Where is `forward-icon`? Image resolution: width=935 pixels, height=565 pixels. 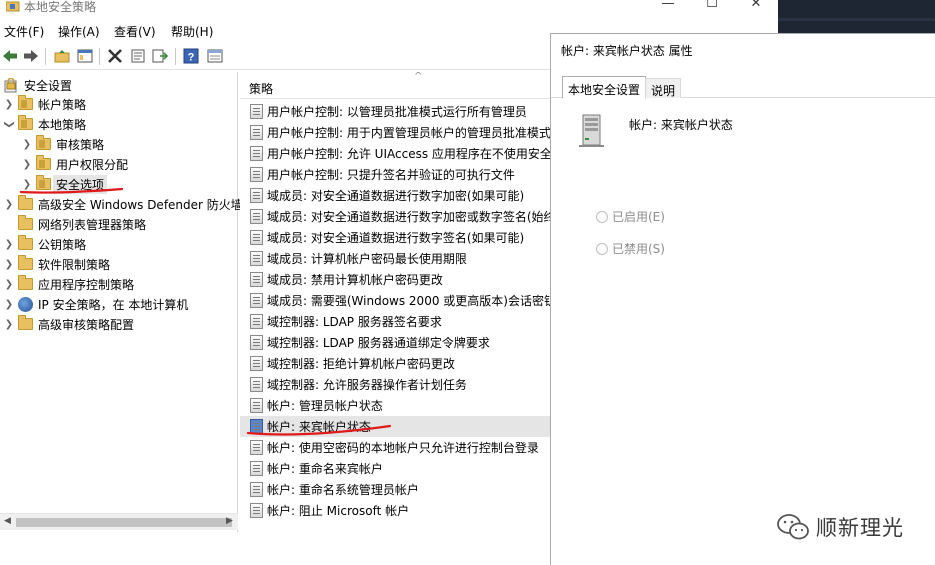
forward-icon is located at coordinates (31, 56).